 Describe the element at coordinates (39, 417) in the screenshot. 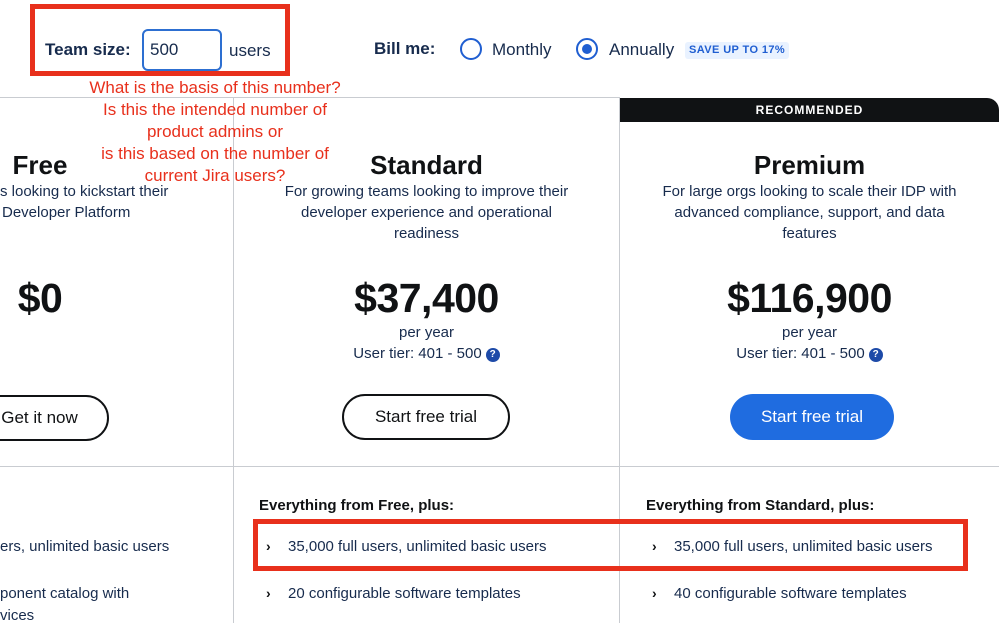

I see `get-it-now-label: Get it now` at that location.